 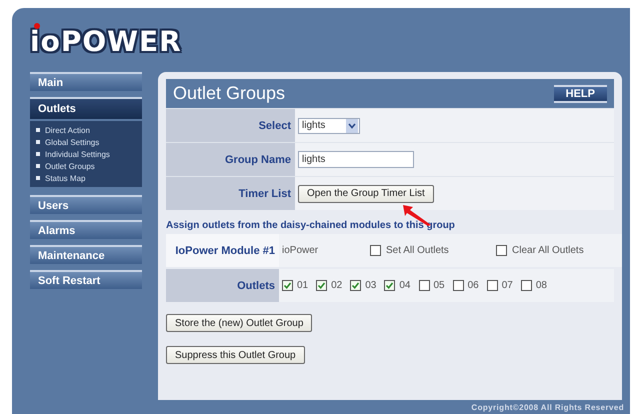 What do you see at coordinates (439, 285) in the screenshot?
I see `checkbox-label: 05` at bounding box center [439, 285].